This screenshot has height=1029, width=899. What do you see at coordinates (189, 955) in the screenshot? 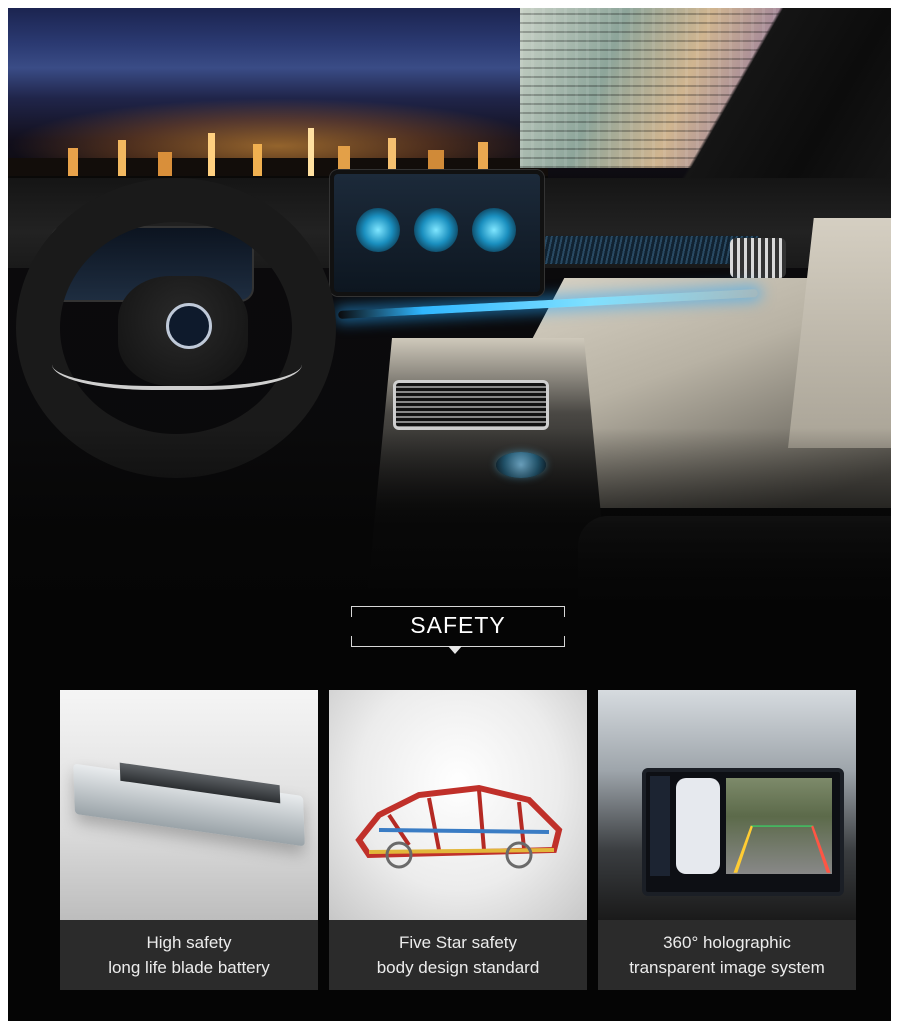
I see `feature-caption: High safety long life blade battery` at bounding box center [189, 955].